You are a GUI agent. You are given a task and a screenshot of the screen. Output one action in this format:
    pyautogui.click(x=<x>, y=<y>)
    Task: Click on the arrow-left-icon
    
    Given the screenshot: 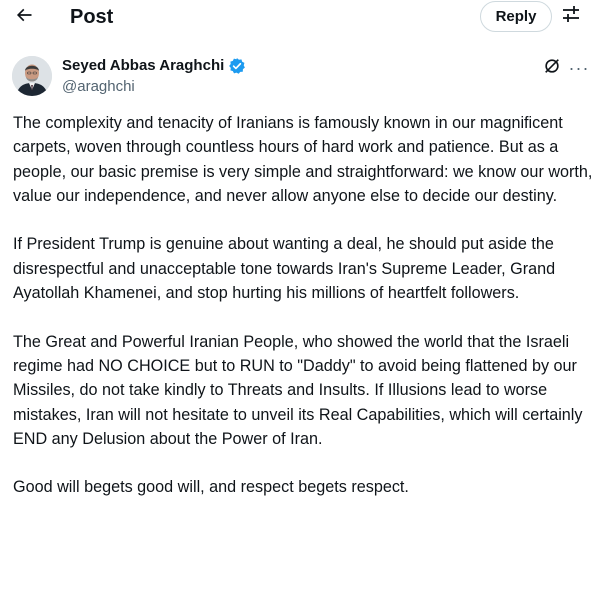 What is the action you would take?
    pyautogui.click(x=24, y=17)
    